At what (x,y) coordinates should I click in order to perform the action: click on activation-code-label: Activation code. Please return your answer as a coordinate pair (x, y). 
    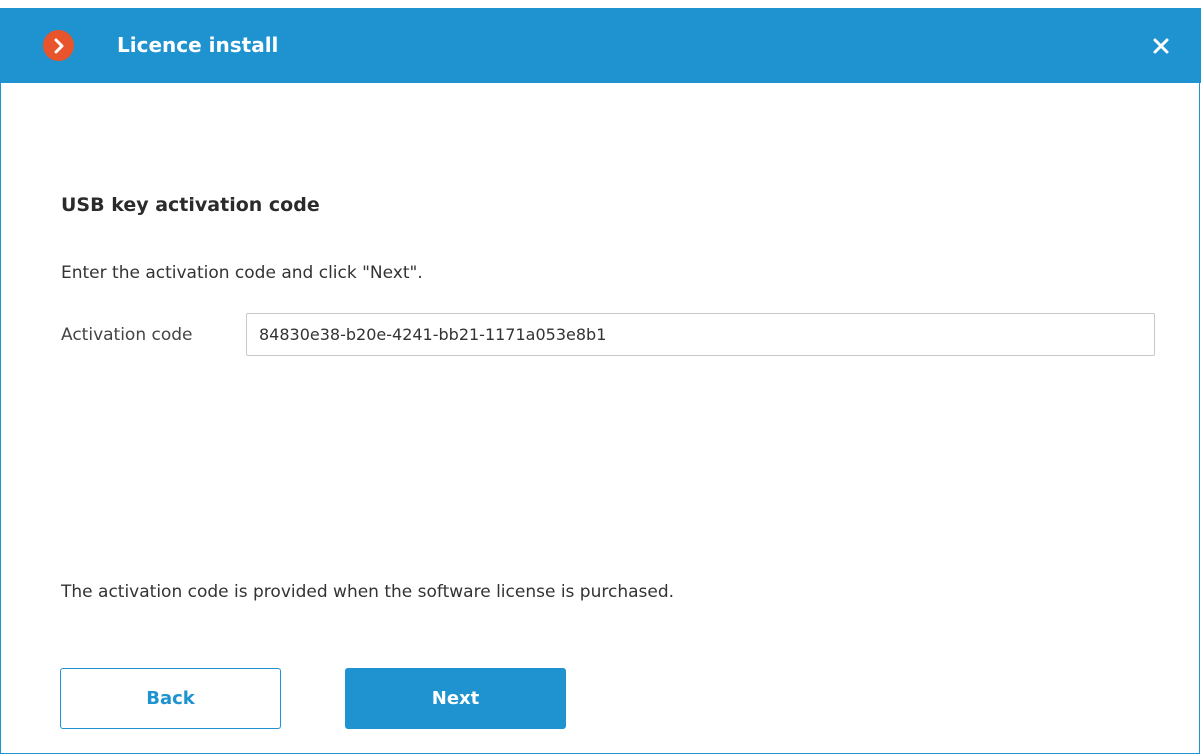
    Looking at the image, I should click on (127, 335).